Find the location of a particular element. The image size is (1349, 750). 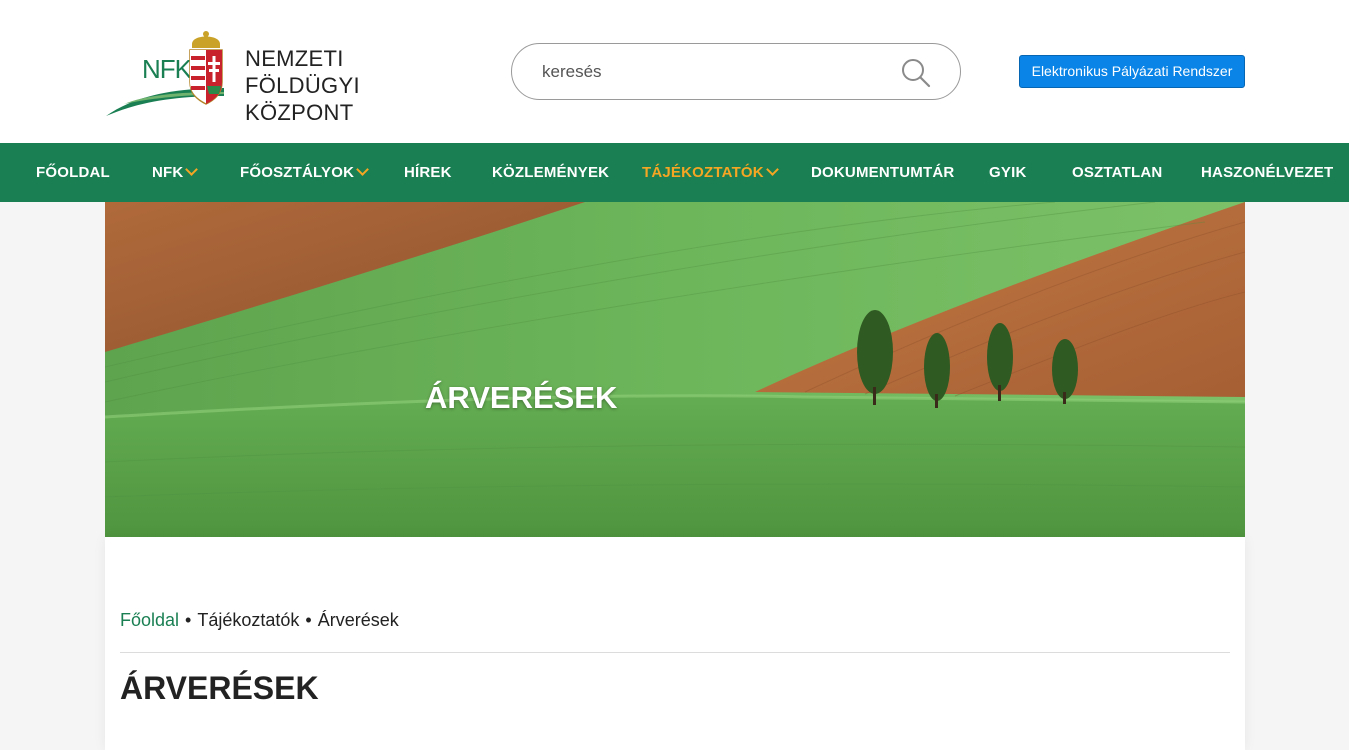

nav-item-label: FŐOSZTÁLYOK is located at coordinates (297, 172).